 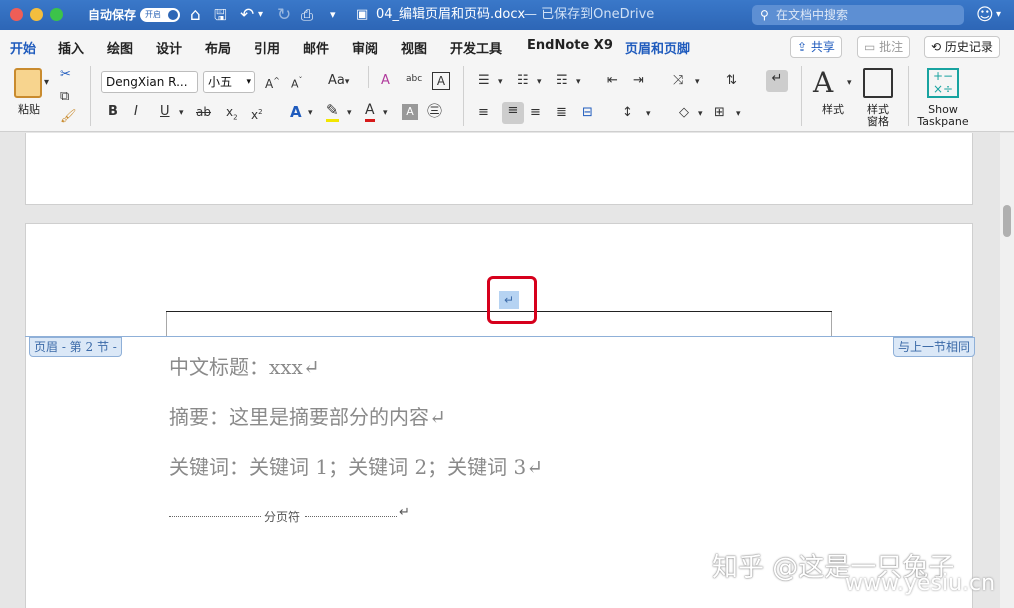 I want to click on font-color-dropdown-icon: ▾, so click(x=385, y=113).